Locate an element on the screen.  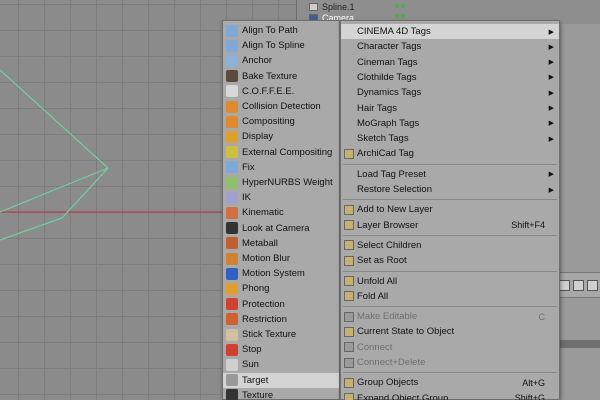
tag-menu-item: Target is located at coordinates (281, 380).